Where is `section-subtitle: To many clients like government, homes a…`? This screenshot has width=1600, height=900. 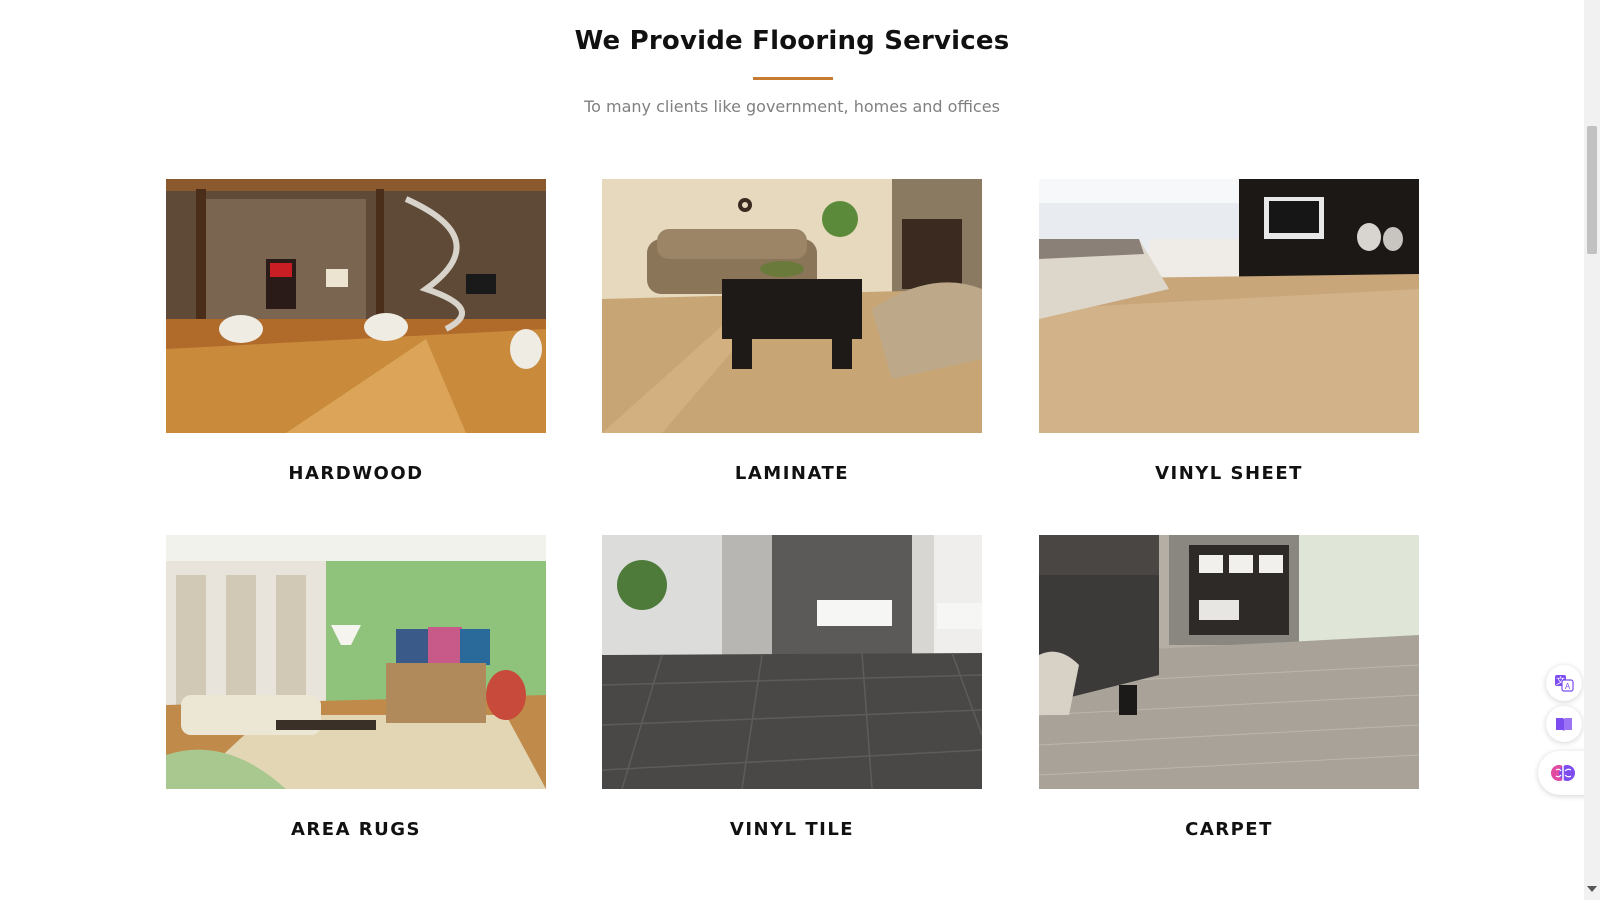
section-subtitle: To many clients like government, homes a… is located at coordinates (792, 106).